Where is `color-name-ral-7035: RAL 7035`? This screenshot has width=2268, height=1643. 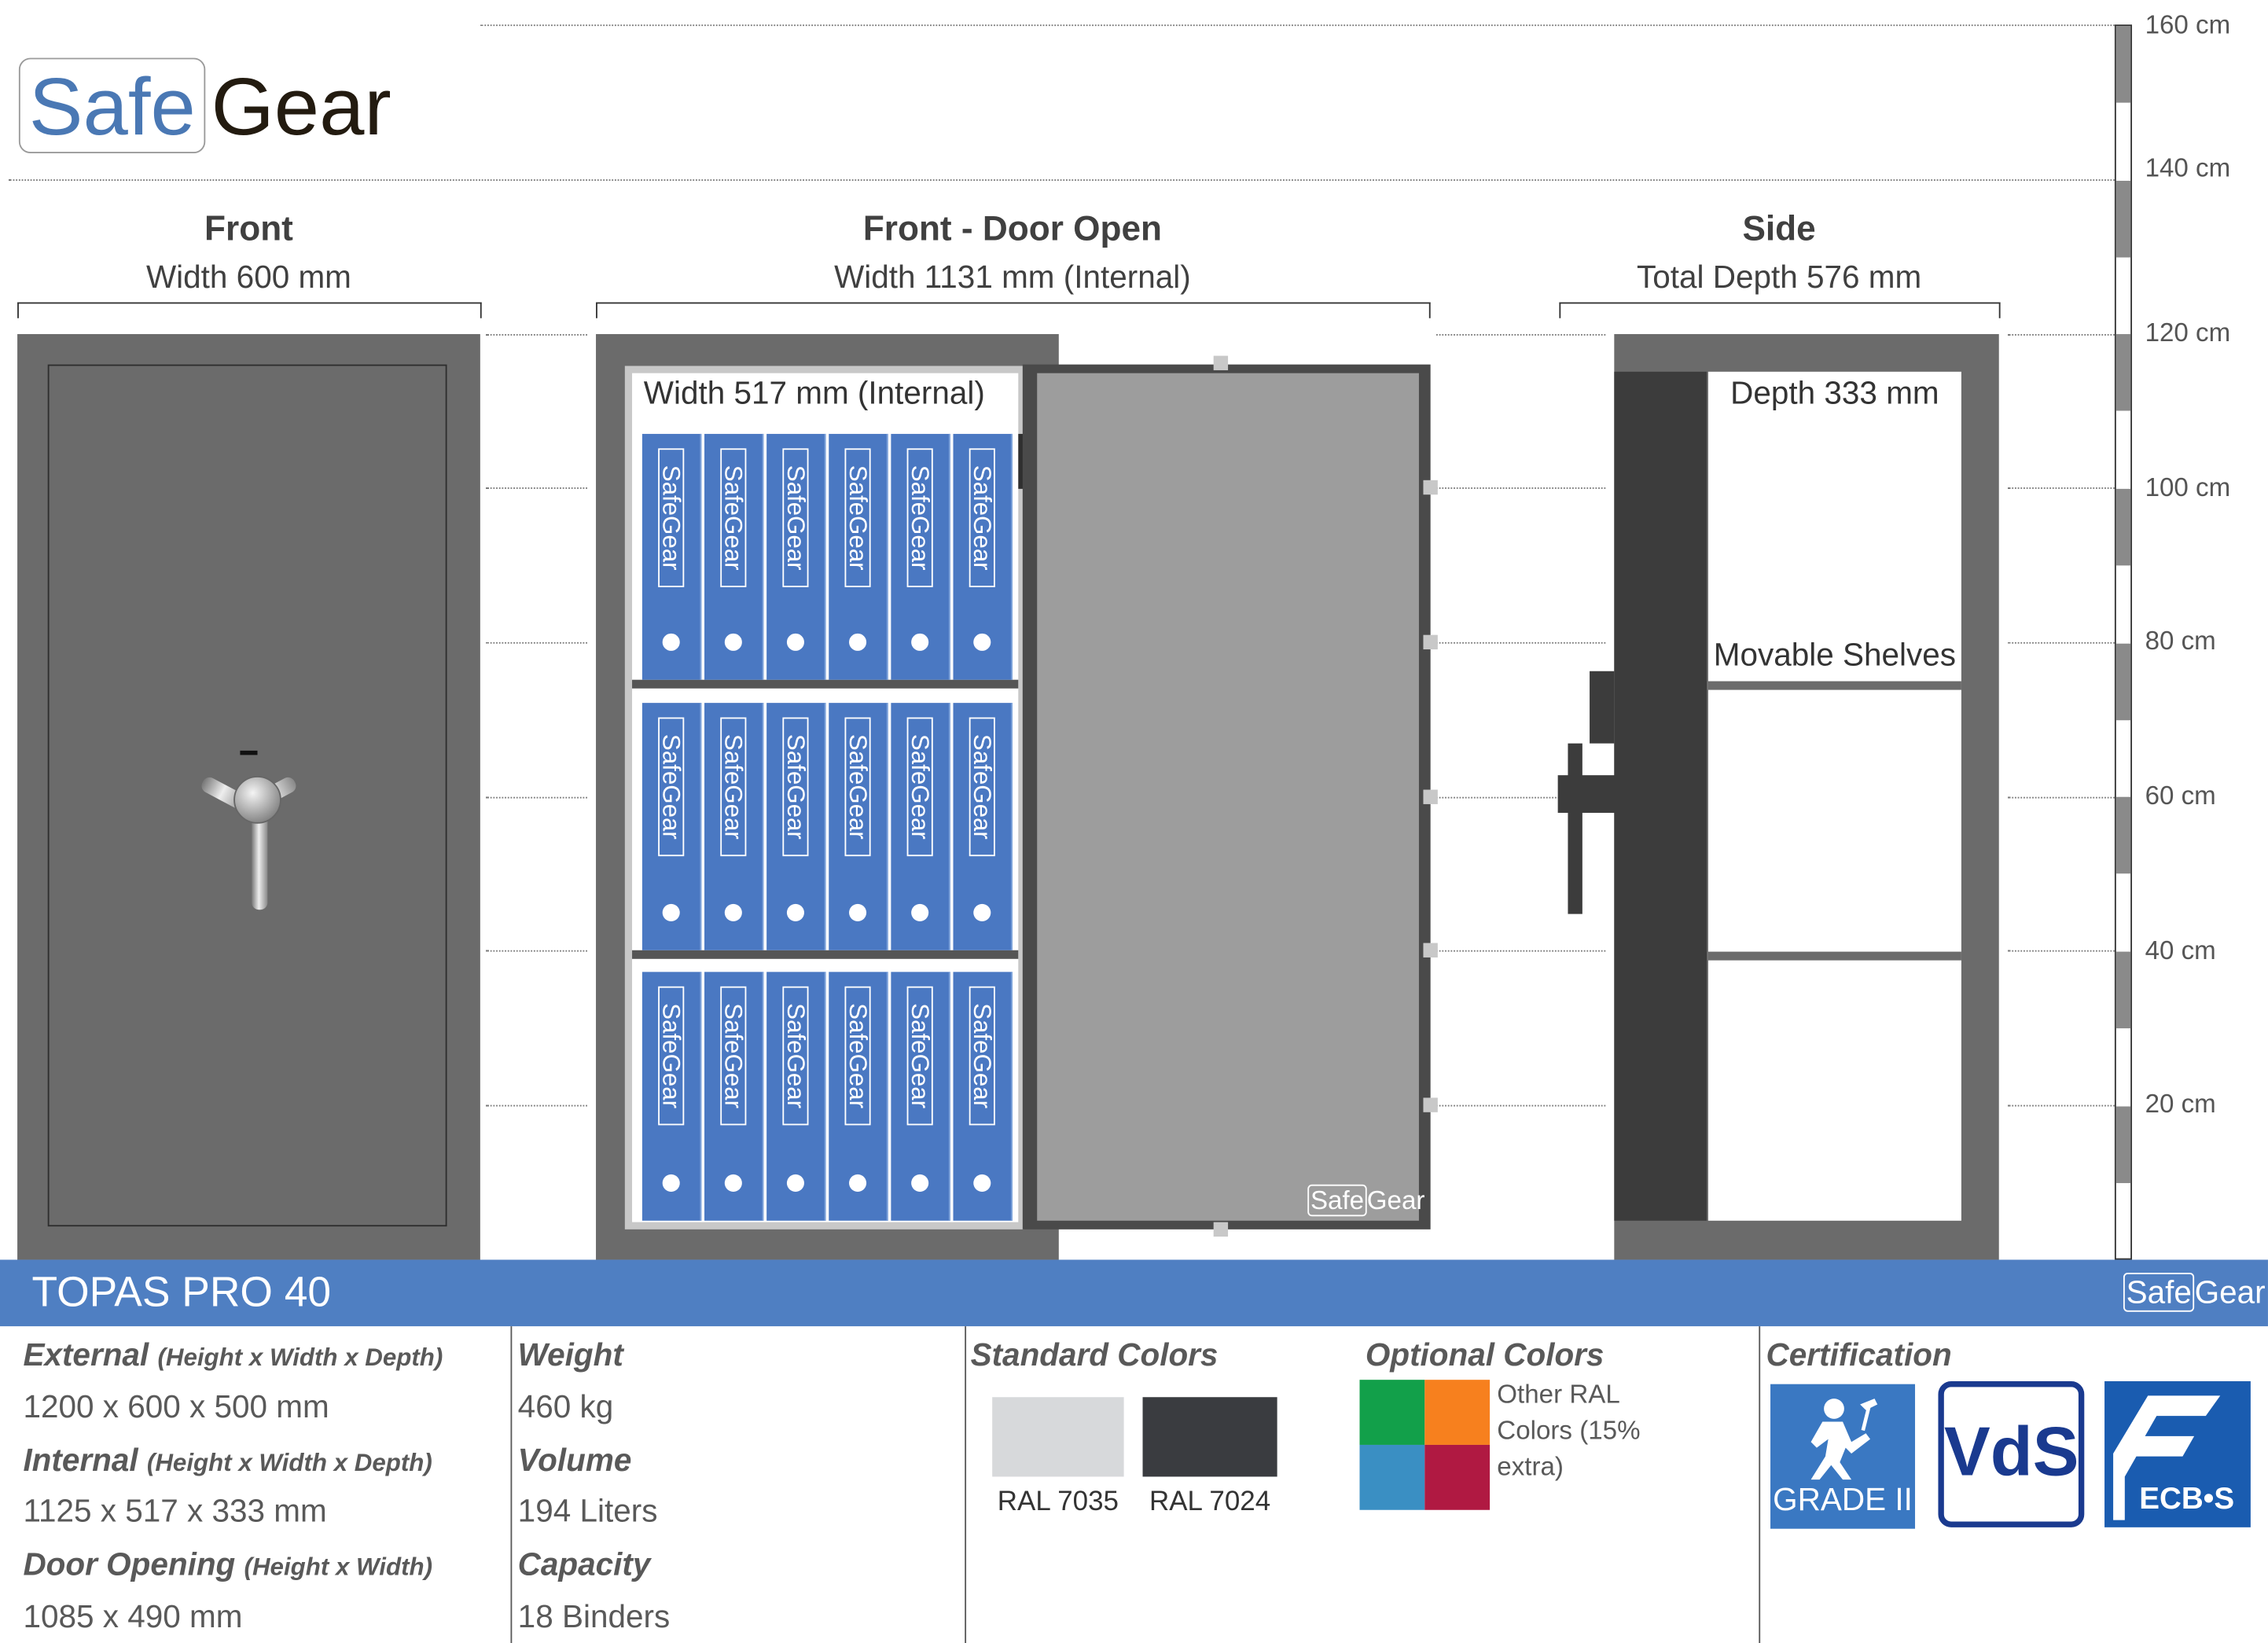 color-name-ral-7035: RAL 7035 is located at coordinates (1058, 1502).